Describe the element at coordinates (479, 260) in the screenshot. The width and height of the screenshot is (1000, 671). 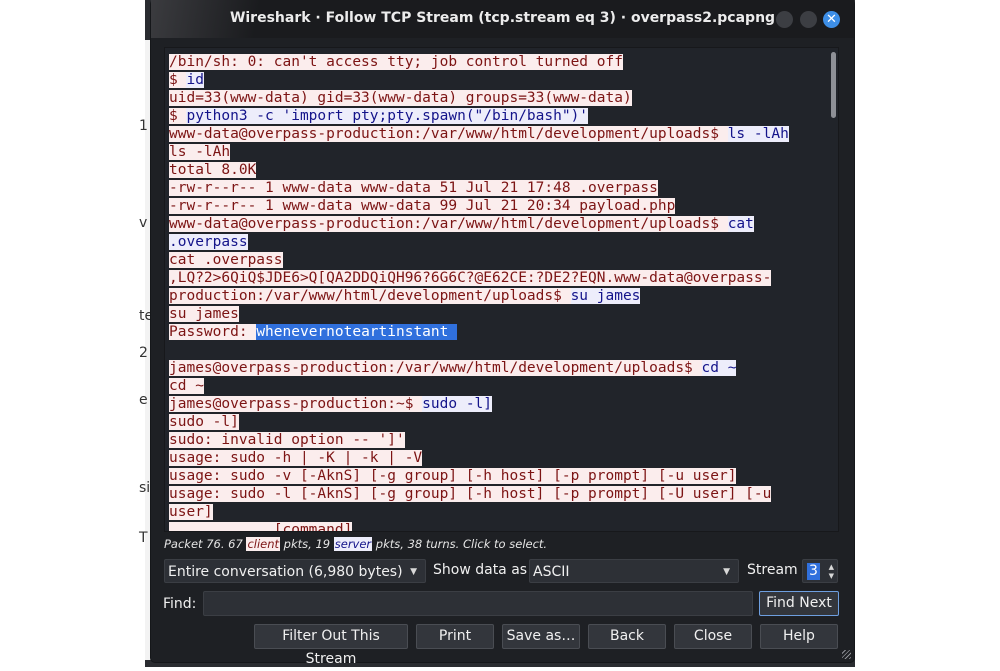
I see `stream-line: cat .overpass` at that location.